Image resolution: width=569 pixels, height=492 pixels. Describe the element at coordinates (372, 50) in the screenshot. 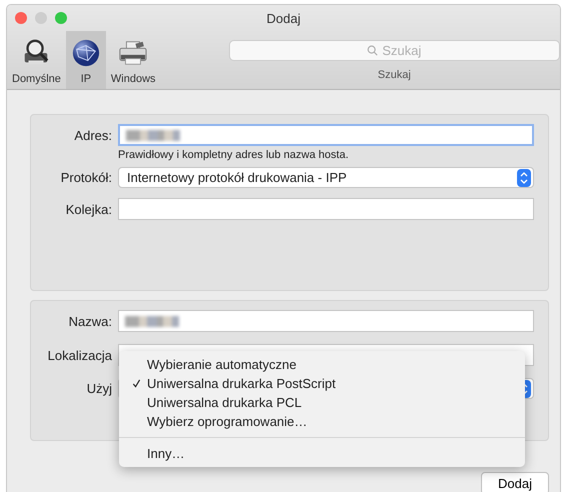

I see `search-icon` at that location.